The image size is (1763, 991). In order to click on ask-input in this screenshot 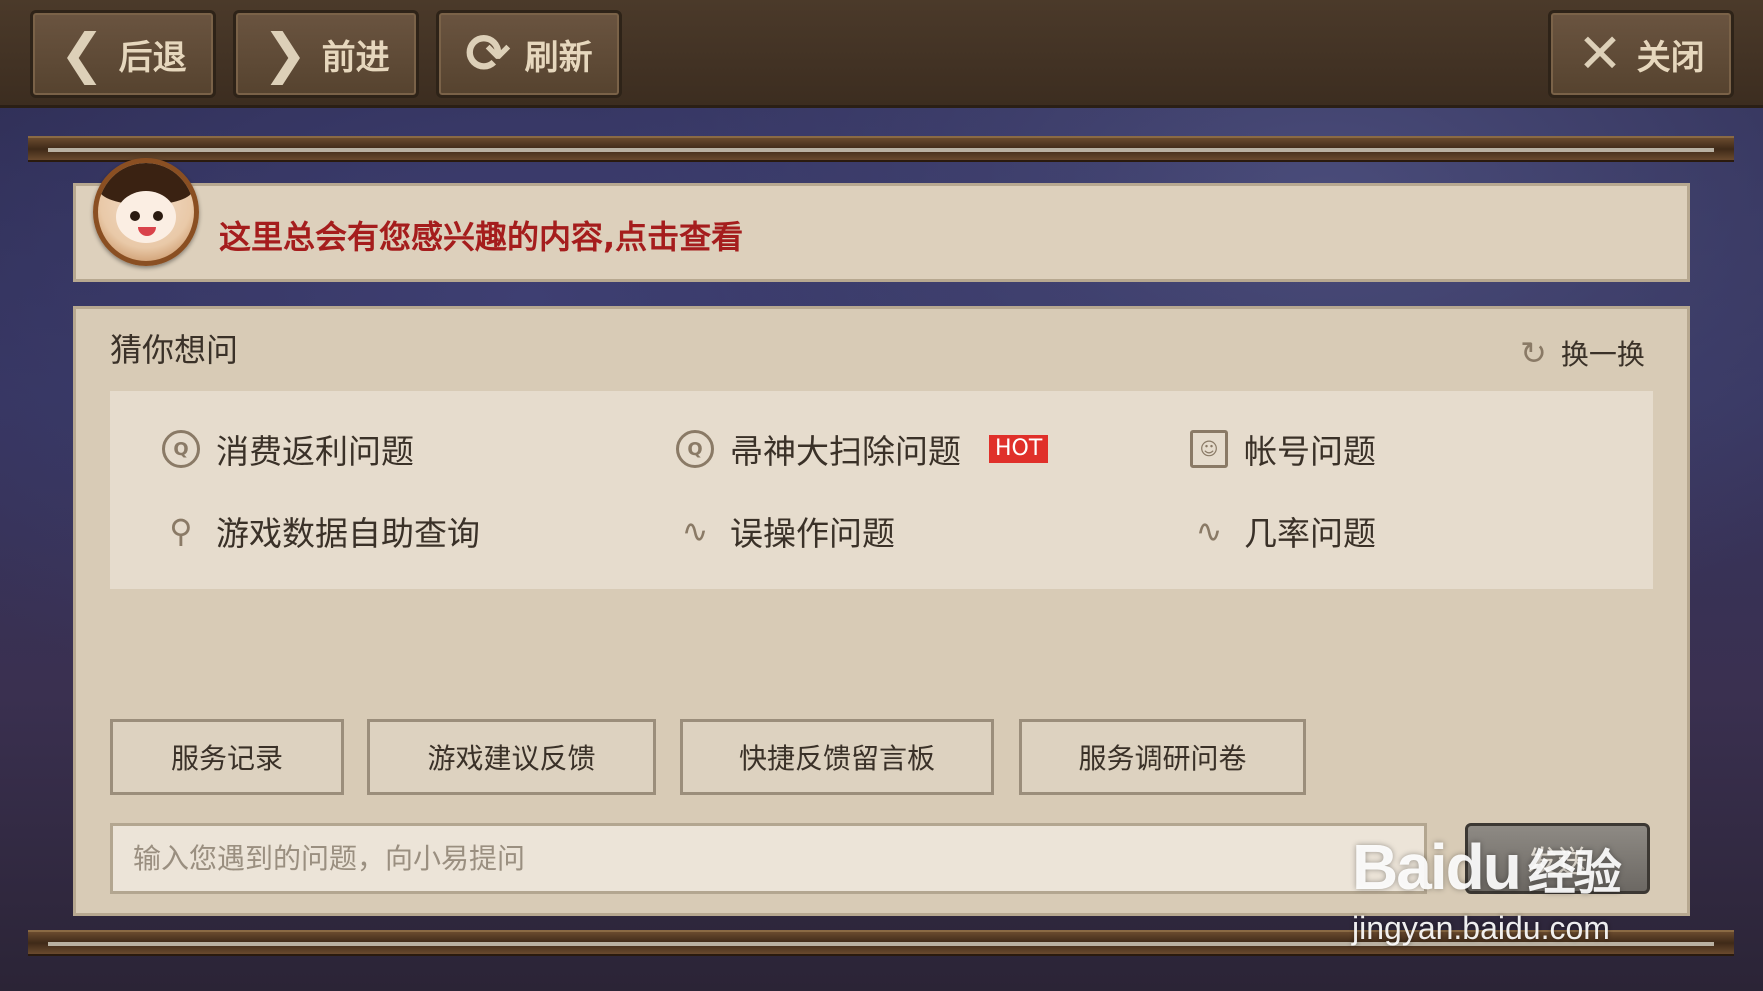, I will do `click(768, 858)`.